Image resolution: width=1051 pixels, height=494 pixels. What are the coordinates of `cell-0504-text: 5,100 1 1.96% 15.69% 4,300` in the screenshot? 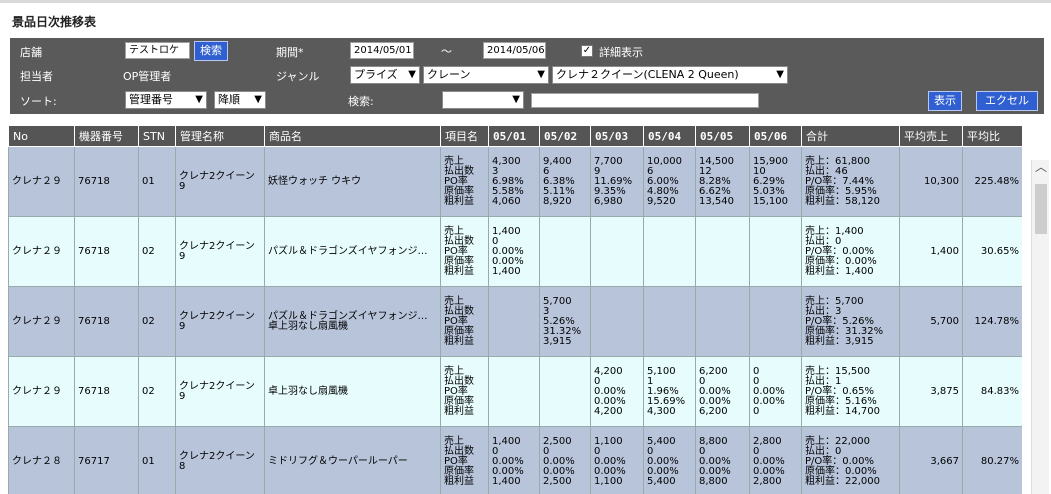 It's located at (666, 391).